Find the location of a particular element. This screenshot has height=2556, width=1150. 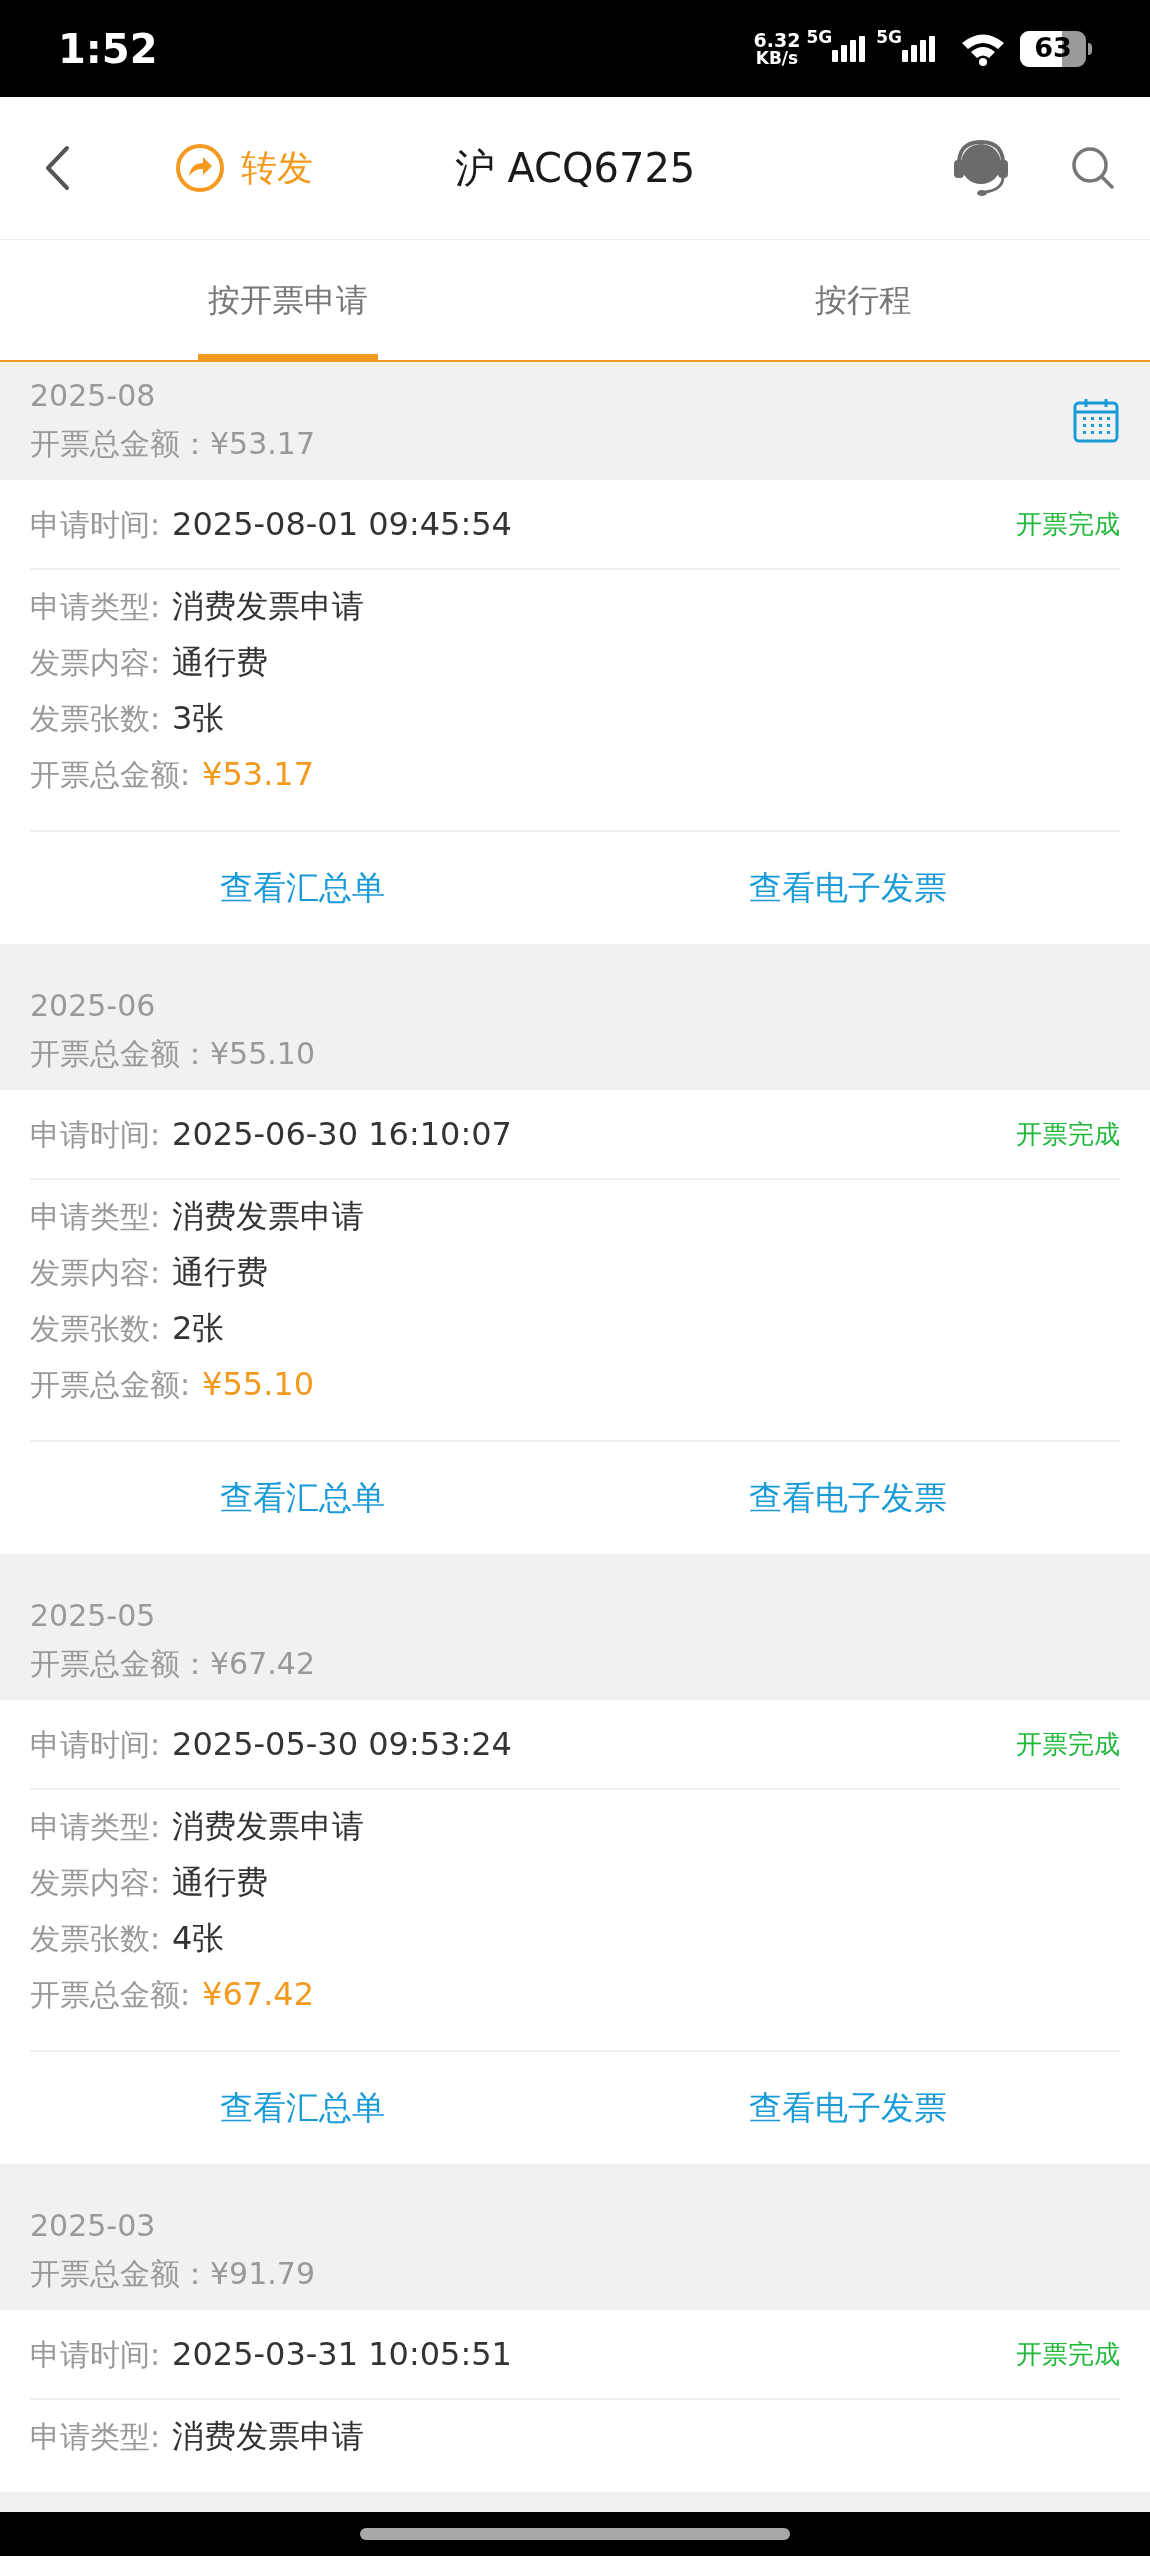

month-total: 开票总金额：¥53.17 is located at coordinates (173, 444).